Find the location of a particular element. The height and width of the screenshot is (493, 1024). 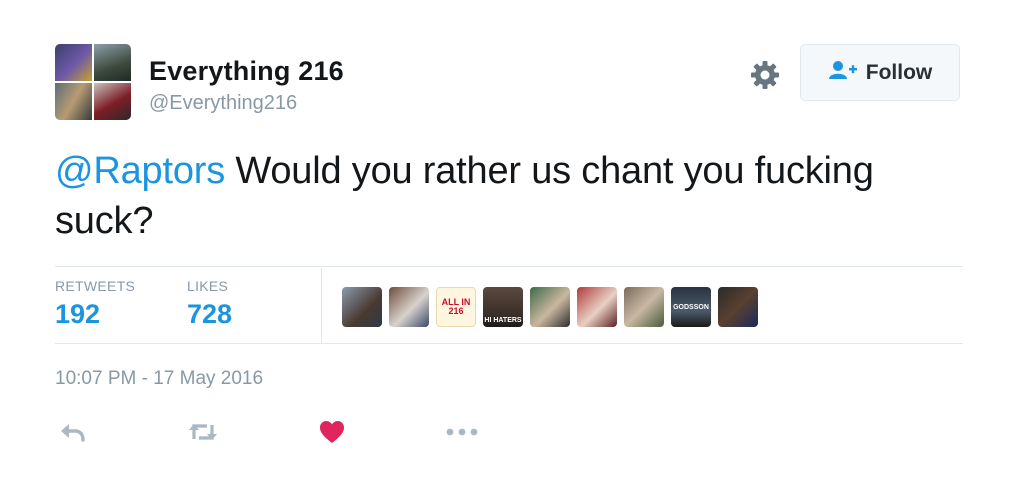

liker-avatars: ALL IN 216 HI HATERS GODSSON is located at coordinates (550, 307).